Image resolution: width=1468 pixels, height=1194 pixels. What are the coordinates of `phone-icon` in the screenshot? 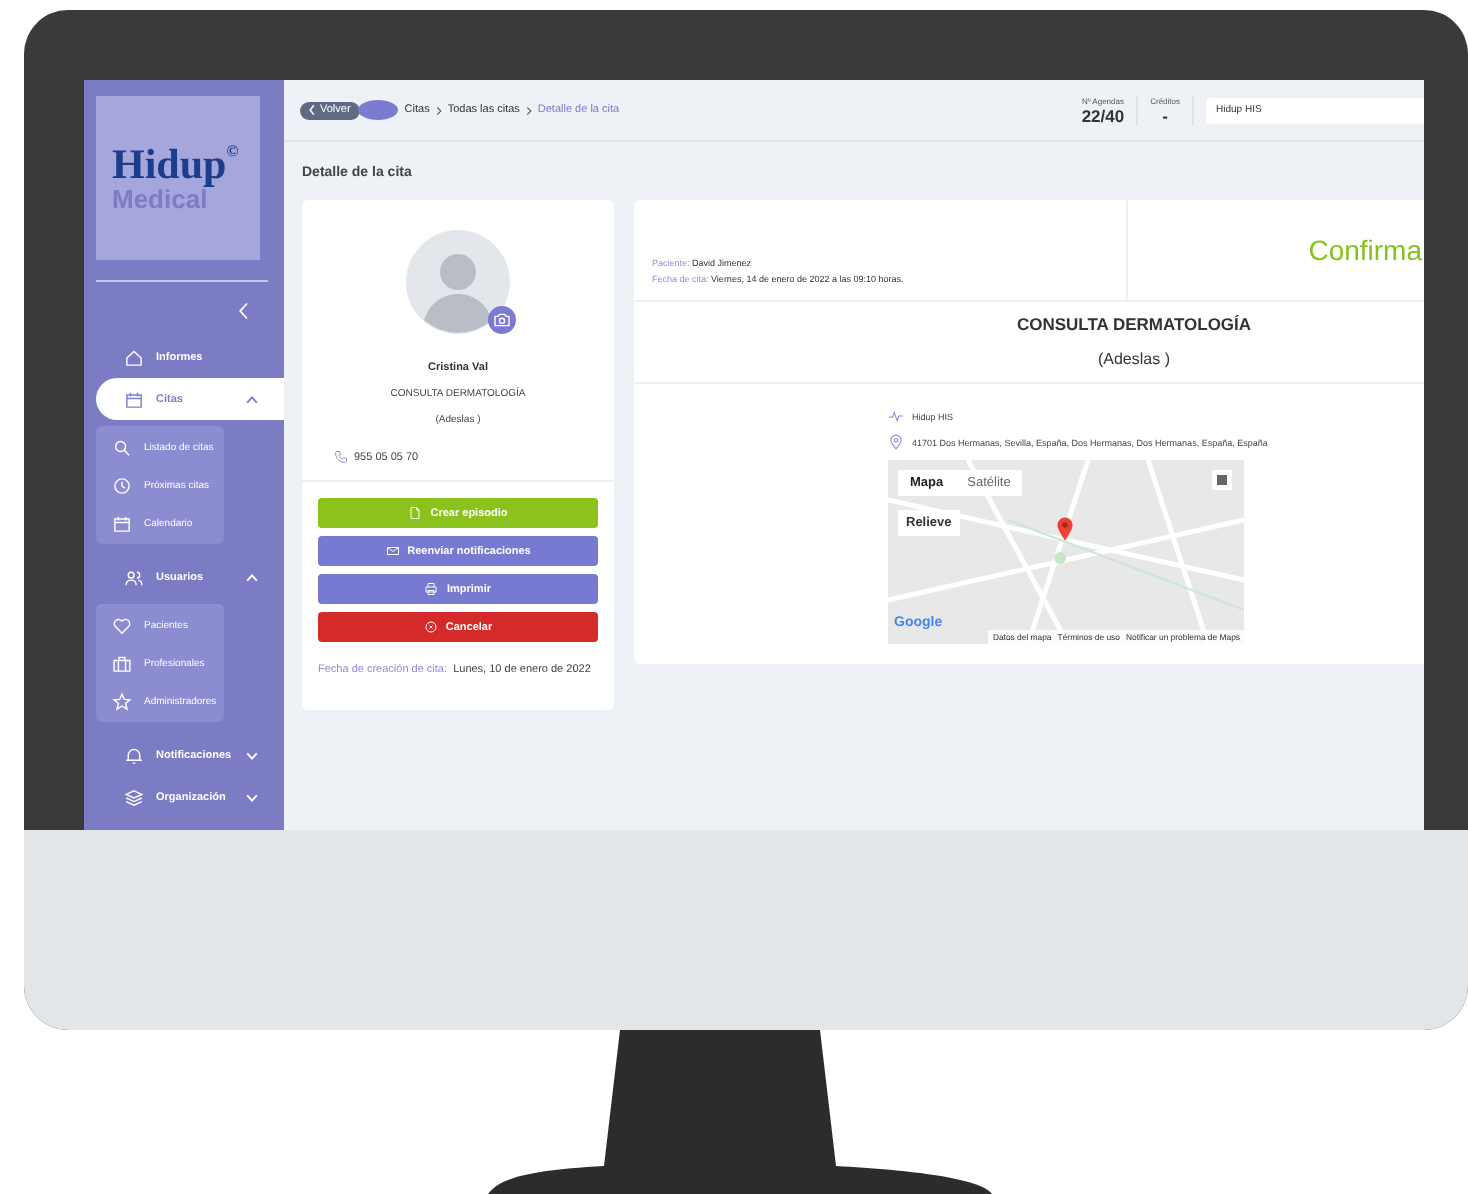 It's located at (341, 457).